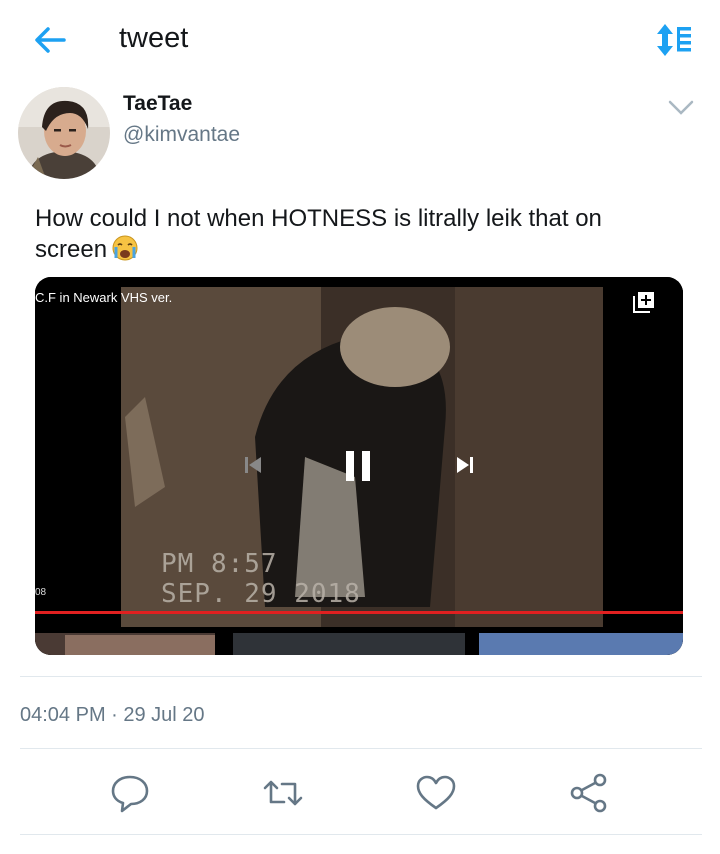 The image size is (720, 854). Describe the element at coordinates (64, 133) in the screenshot. I see `avatar` at that location.